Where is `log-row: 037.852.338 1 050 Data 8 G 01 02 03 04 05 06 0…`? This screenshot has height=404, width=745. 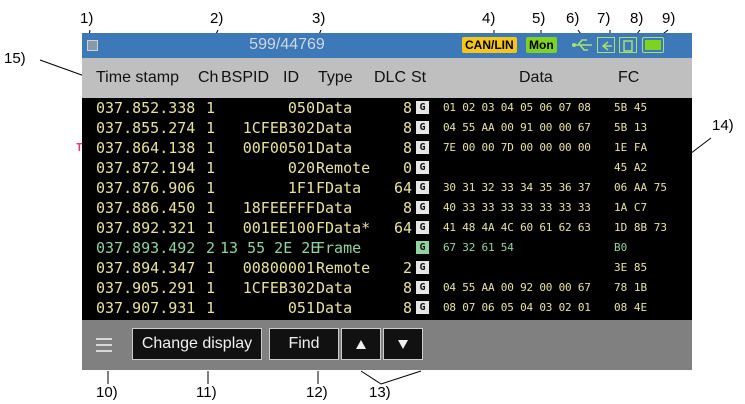 log-row: 037.852.338 1 050 Data 8 G 01 02 03 04 05 06 0… is located at coordinates (387, 108).